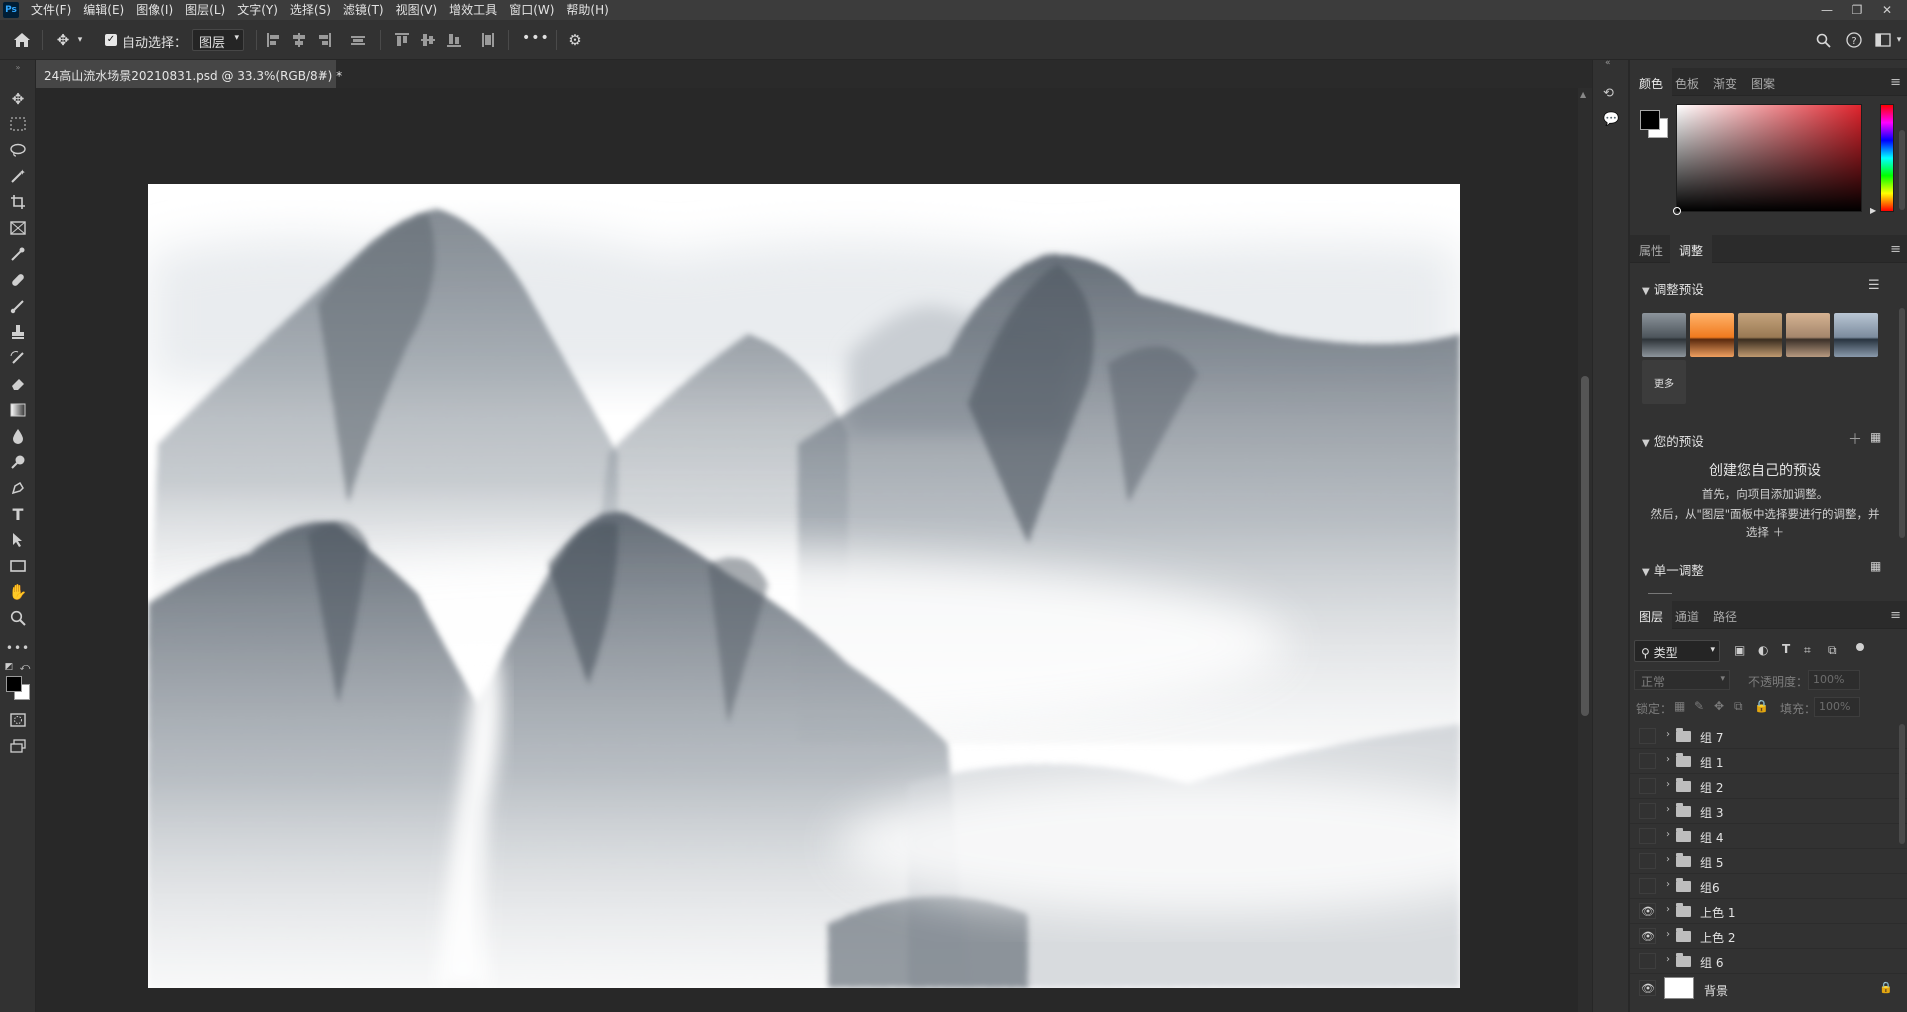 Image resolution: width=1907 pixels, height=1012 pixels. I want to click on search-icon, so click(1823, 40).